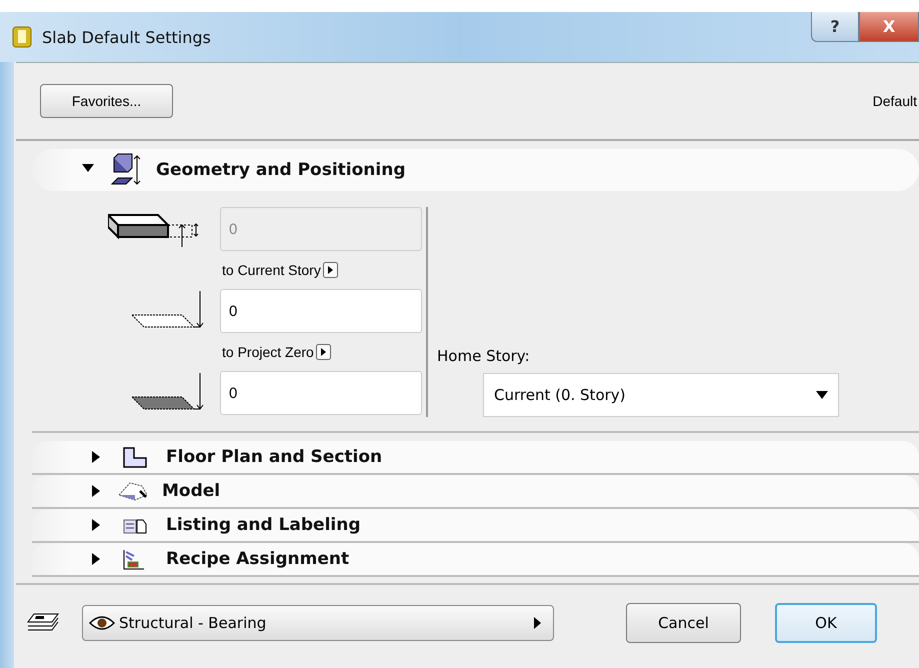 The height and width of the screenshot is (668, 919). I want to click on section-header: Floor Plan and Section, so click(475, 458).